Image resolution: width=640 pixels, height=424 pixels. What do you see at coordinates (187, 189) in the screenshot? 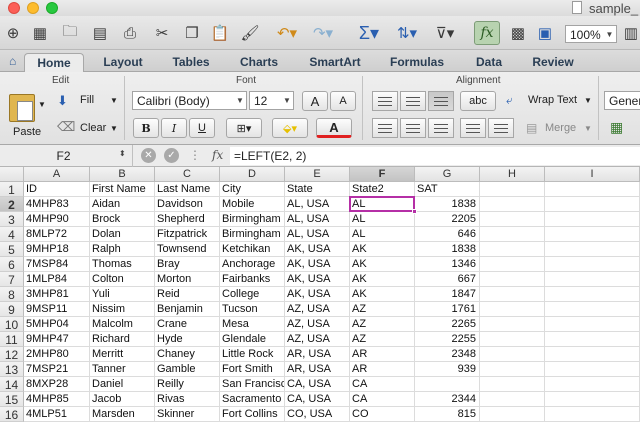
I see `cell-c1: Last Name` at bounding box center [187, 189].